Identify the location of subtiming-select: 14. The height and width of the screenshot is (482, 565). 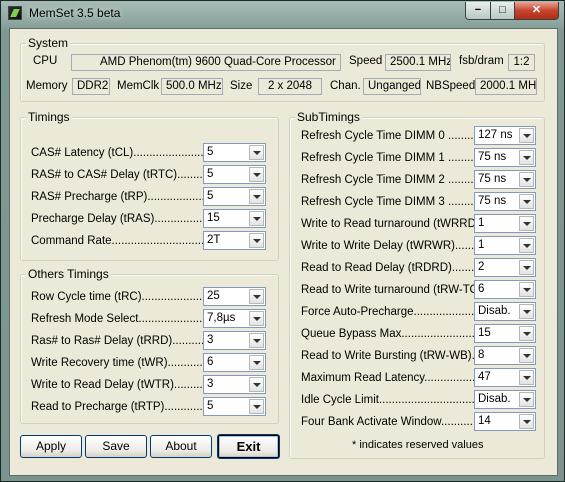
(505, 421).